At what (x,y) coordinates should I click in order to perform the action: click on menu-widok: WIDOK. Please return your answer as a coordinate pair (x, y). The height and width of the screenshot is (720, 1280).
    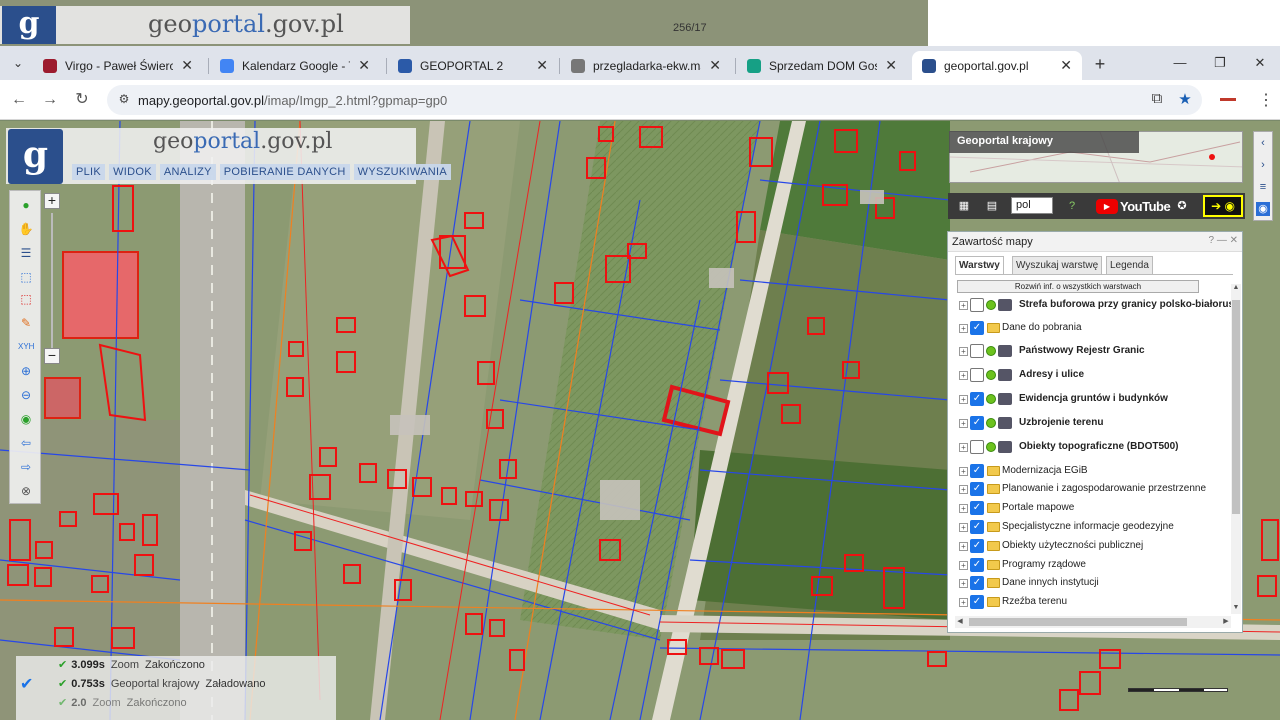
    Looking at the image, I should click on (132, 172).